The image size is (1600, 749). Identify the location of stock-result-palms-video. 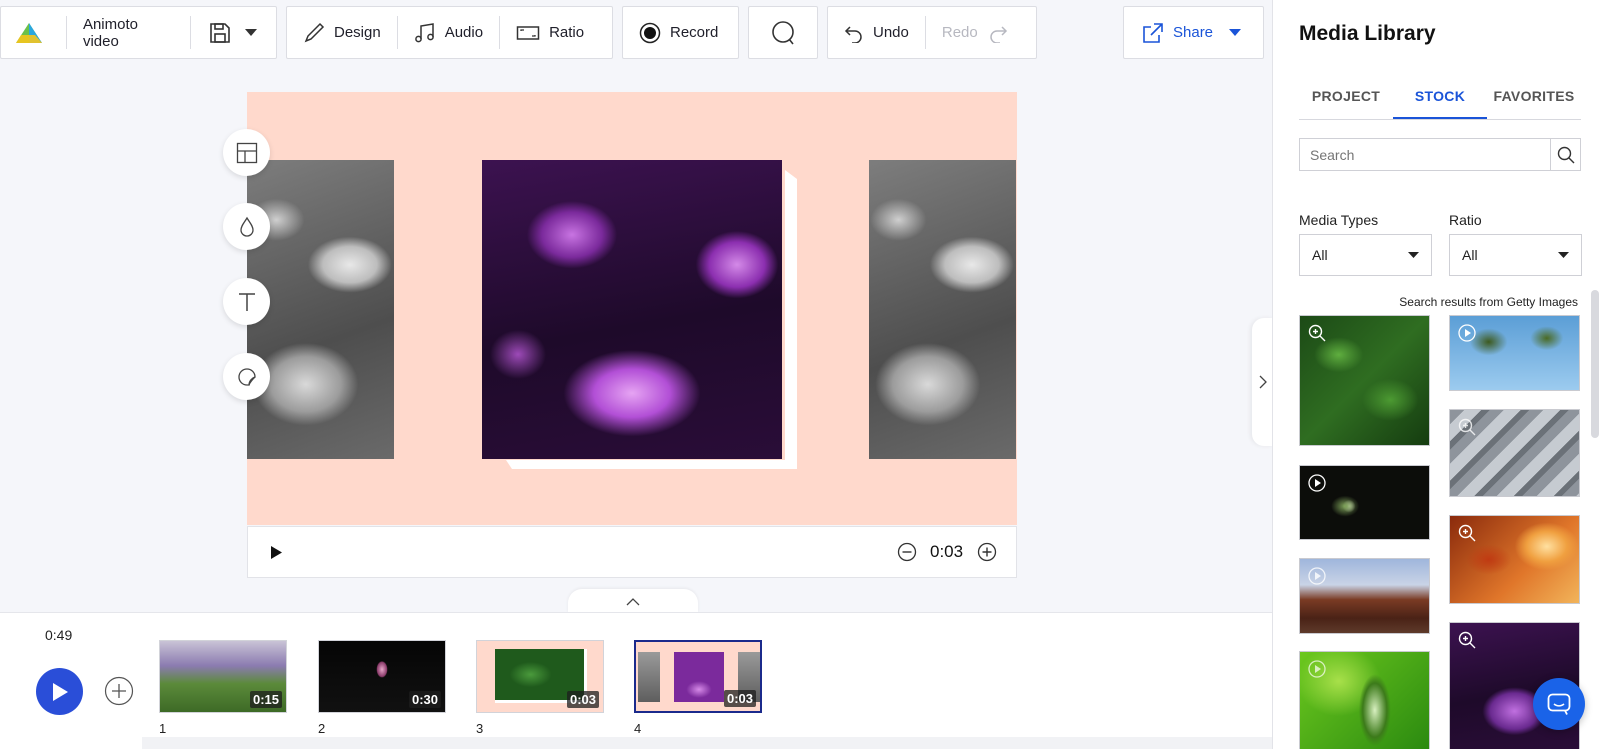
(1514, 353).